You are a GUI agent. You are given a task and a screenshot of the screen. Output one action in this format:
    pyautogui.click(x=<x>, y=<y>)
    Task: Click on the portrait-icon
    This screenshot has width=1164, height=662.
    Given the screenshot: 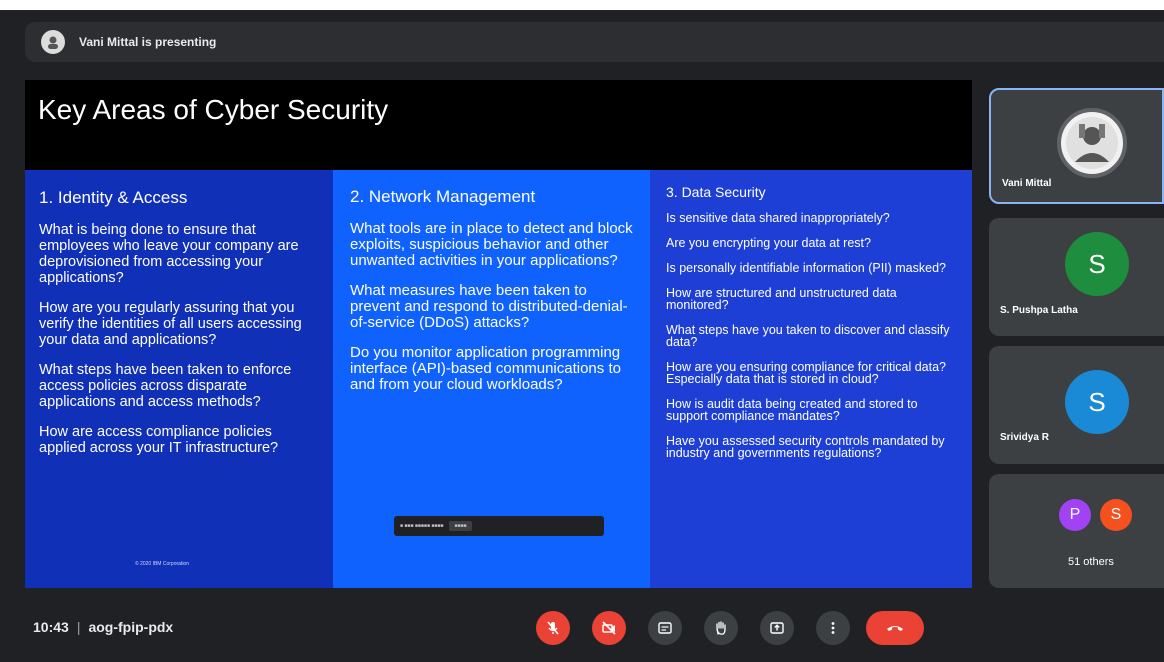 What is the action you would take?
    pyautogui.click(x=1092, y=143)
    